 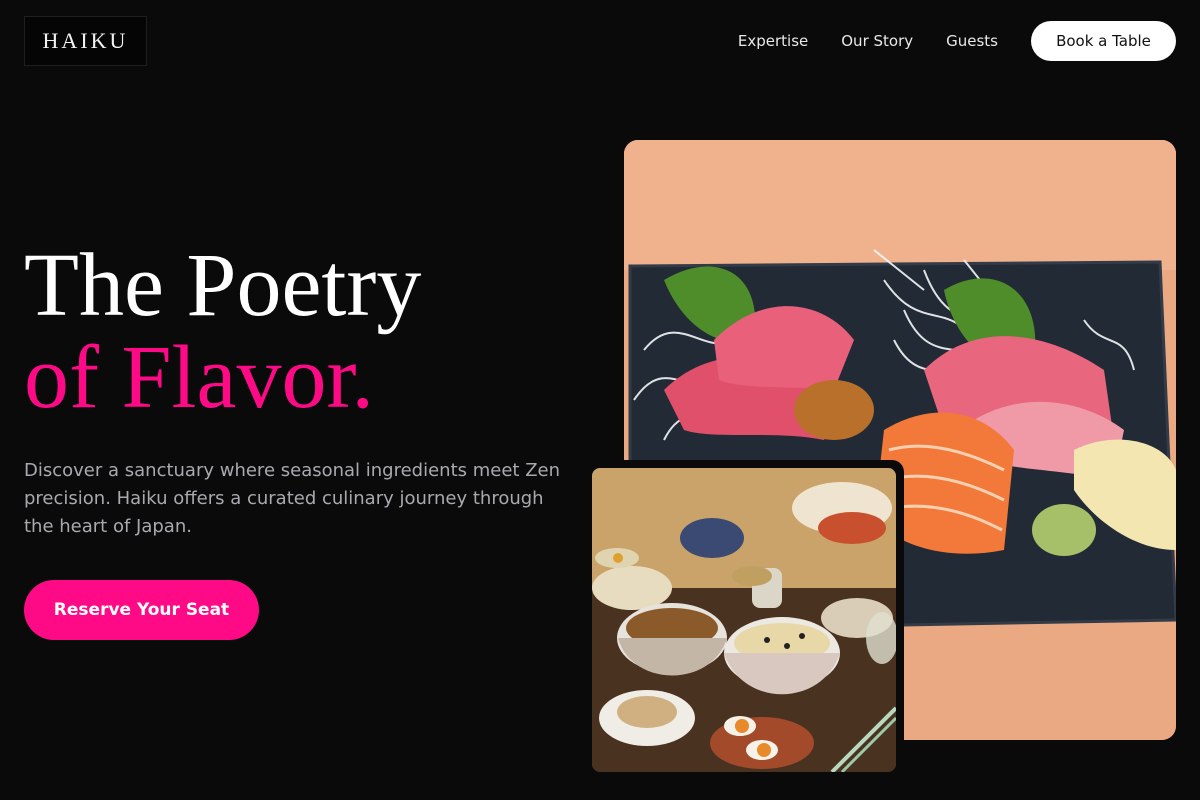 I want to click on brand-logo: HAIKU, so click(x=85, y=41).